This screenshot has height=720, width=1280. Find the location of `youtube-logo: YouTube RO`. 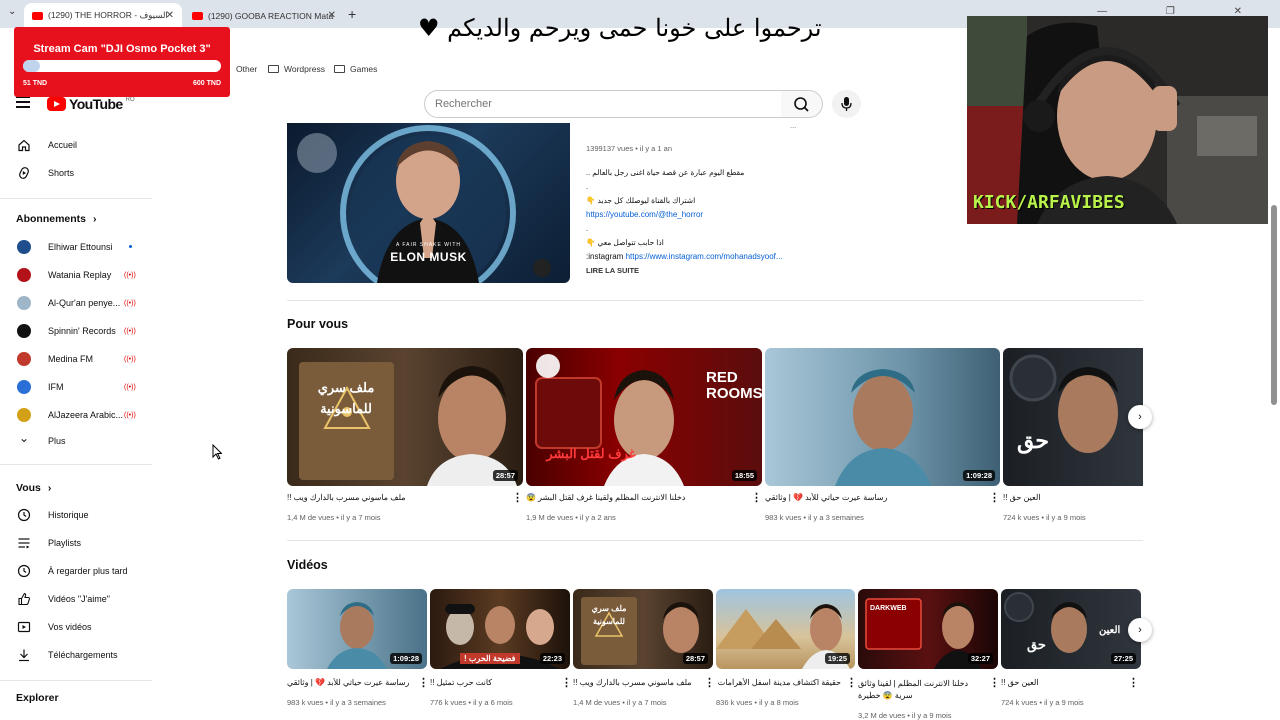

youtube-logo: YouTube RO is located at coordinates (91, 104).